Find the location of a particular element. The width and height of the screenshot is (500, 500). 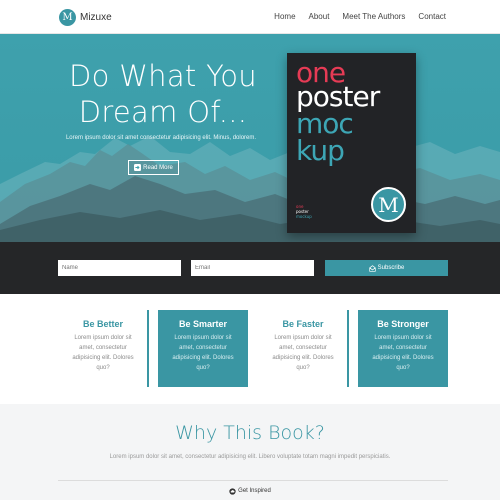

read-more-button: Read More is located at coordinates (153, 167).